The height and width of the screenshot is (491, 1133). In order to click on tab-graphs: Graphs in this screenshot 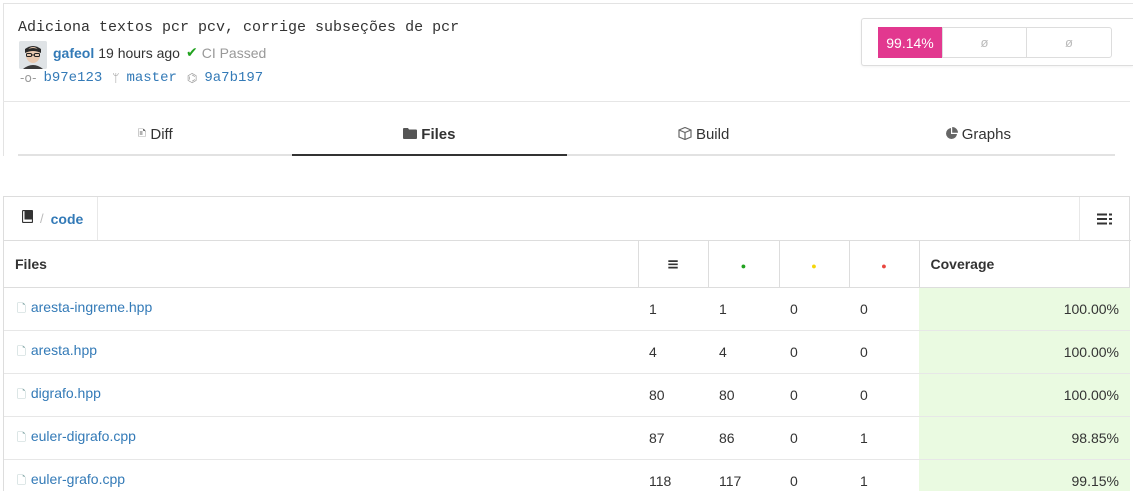, I will do `click(978, 134)`.